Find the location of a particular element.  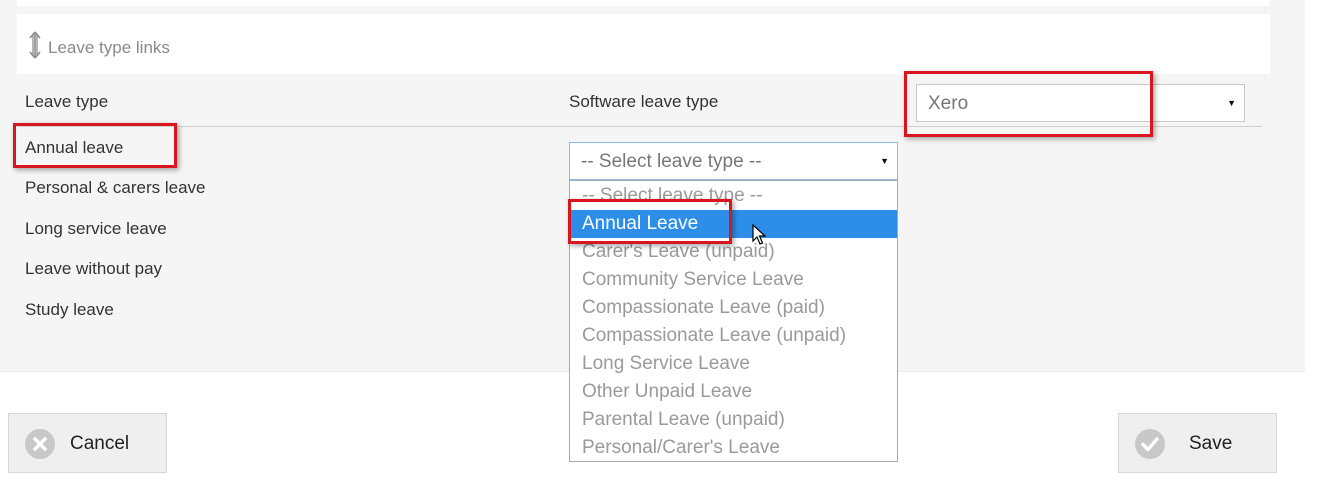

dropdown-option: Other Unpaid Leave is located at coordinates (733, 392).